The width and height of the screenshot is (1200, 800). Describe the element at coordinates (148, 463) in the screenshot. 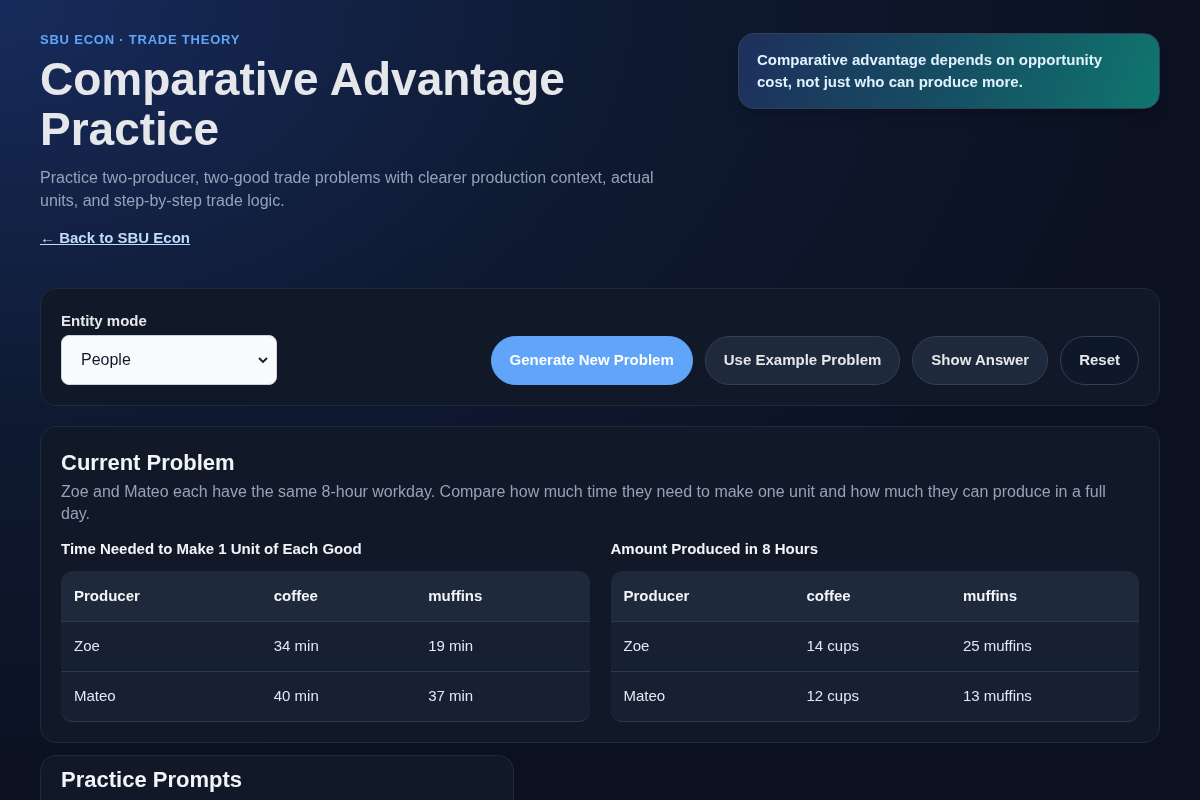

I see `section-title: Current Problem` at that location.